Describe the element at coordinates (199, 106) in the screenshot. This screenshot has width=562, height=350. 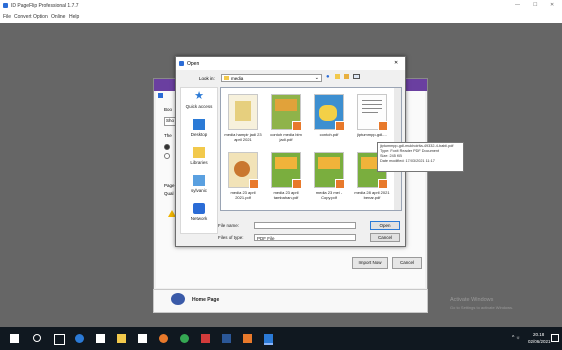
I see `place-label: Quick access` at that location.